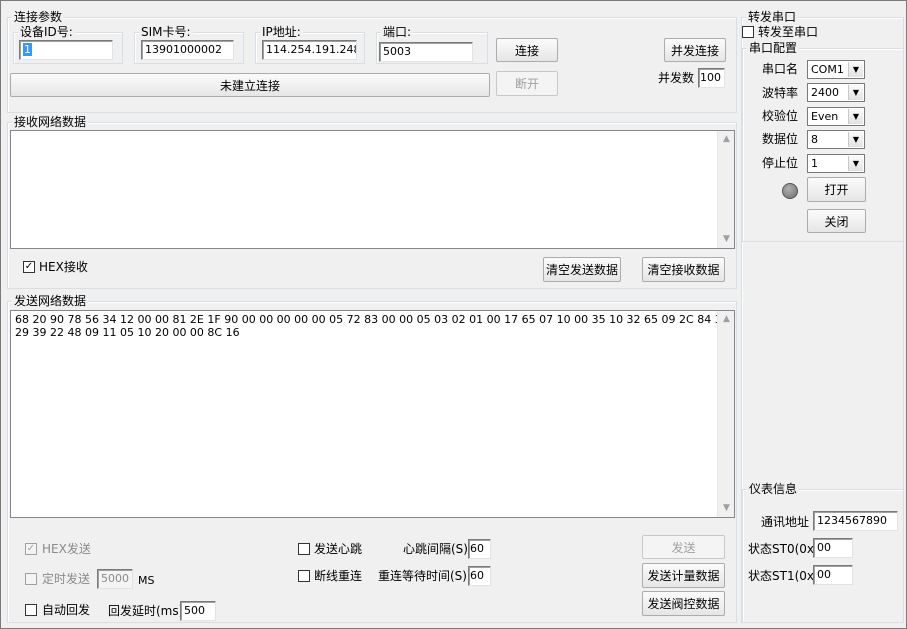  Describe the element at coordinates (833, 548) in the screenshot. I see `status-st0-input: 00` at that location.